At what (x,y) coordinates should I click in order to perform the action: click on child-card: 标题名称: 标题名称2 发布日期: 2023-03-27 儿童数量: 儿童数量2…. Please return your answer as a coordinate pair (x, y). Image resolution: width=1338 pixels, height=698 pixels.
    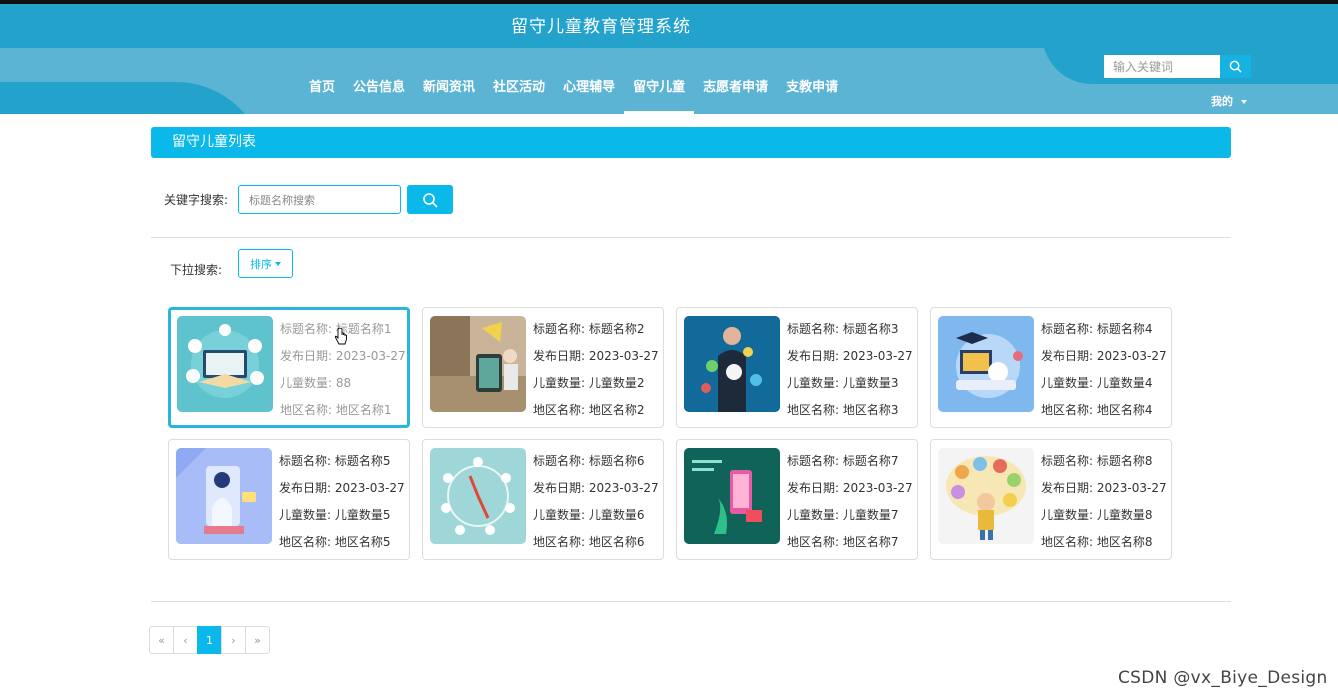
    Looking at the image, I should click on (543, 367).